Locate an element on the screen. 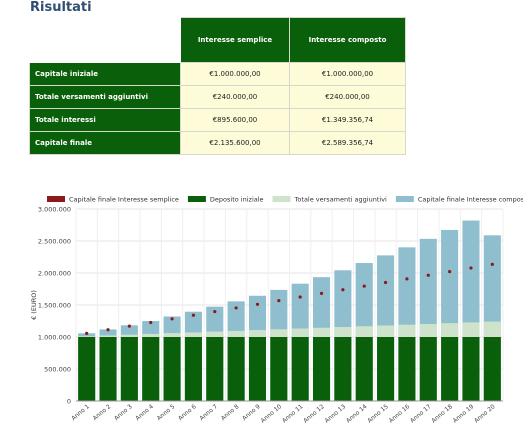 This screenshot has height=437, width=523. row-label-totale-versamenti: Totale versamenti aggiuntivi is located at coordinates (105, 97).